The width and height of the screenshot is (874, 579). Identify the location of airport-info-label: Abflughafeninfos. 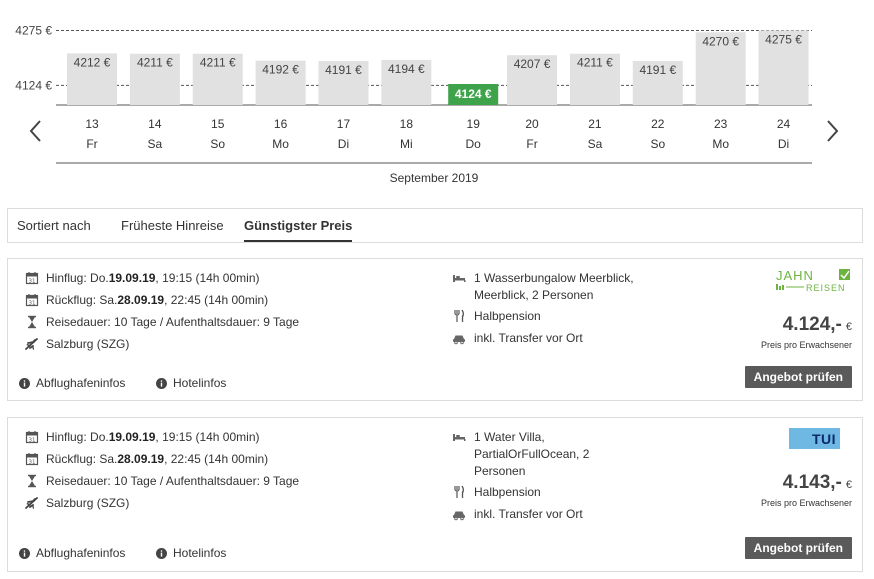
(81, 383).